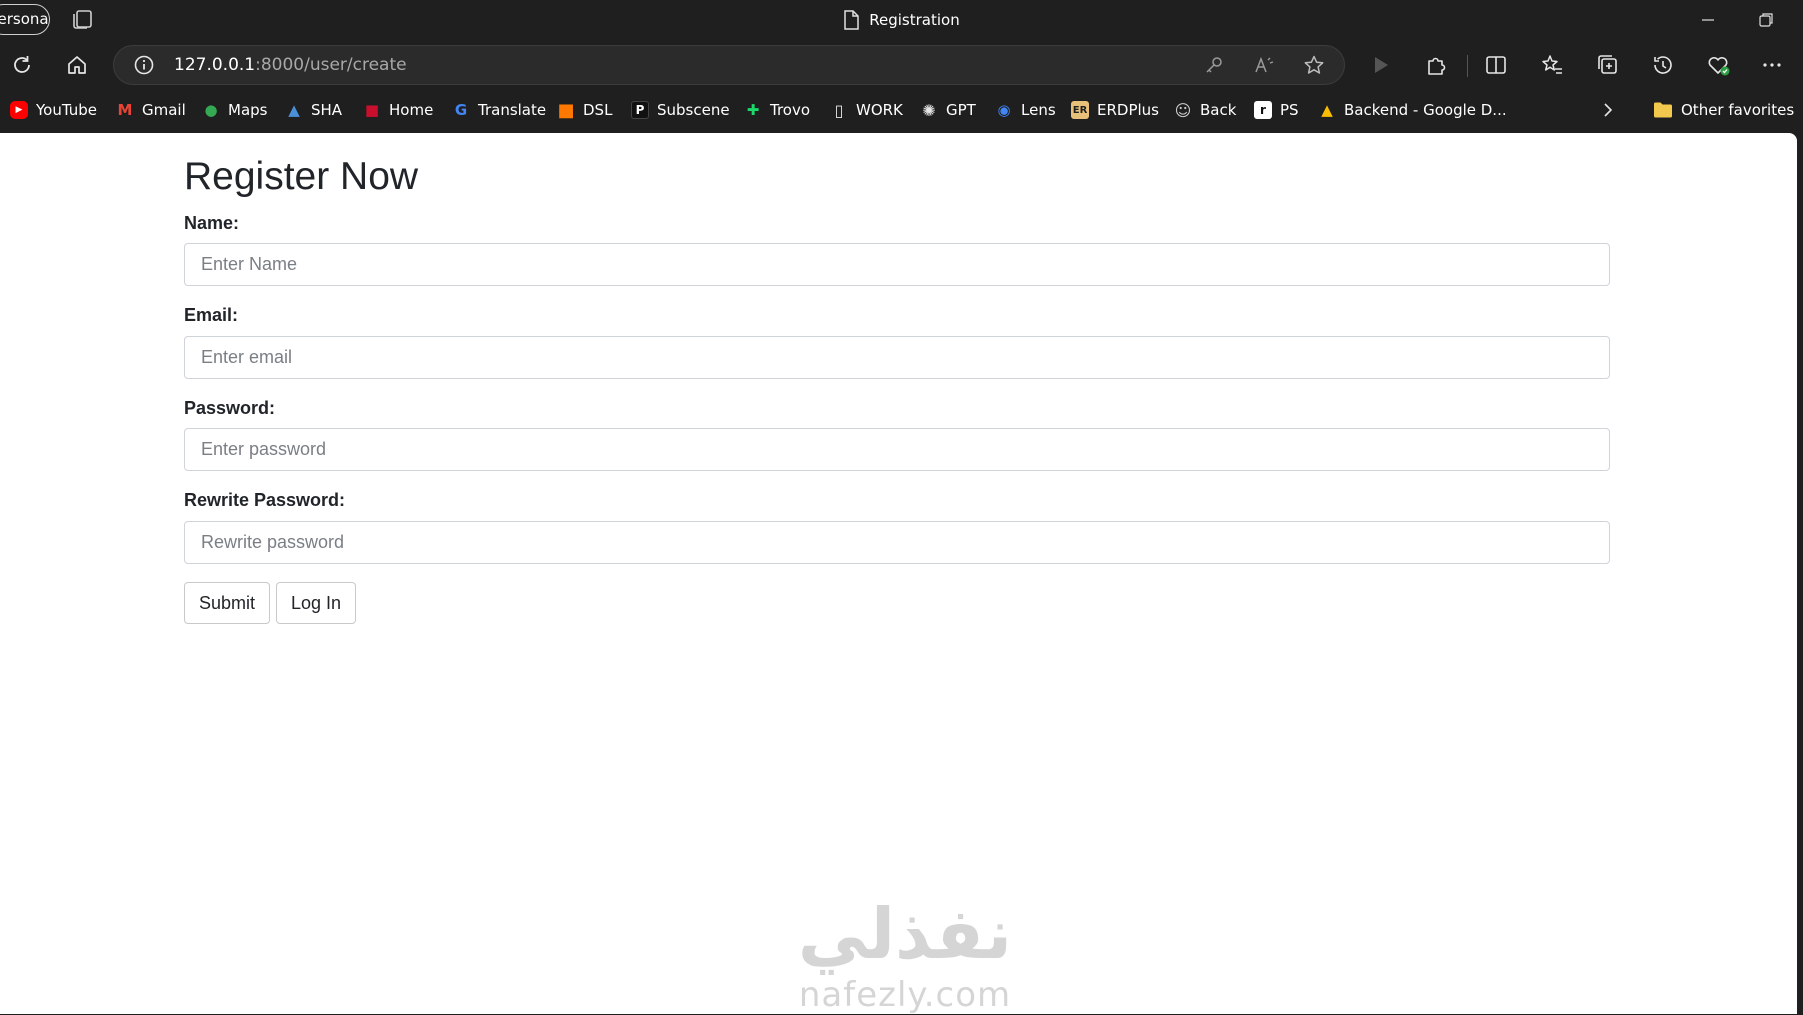  I want to click on openai-icon: ✺, so click(929, 110).